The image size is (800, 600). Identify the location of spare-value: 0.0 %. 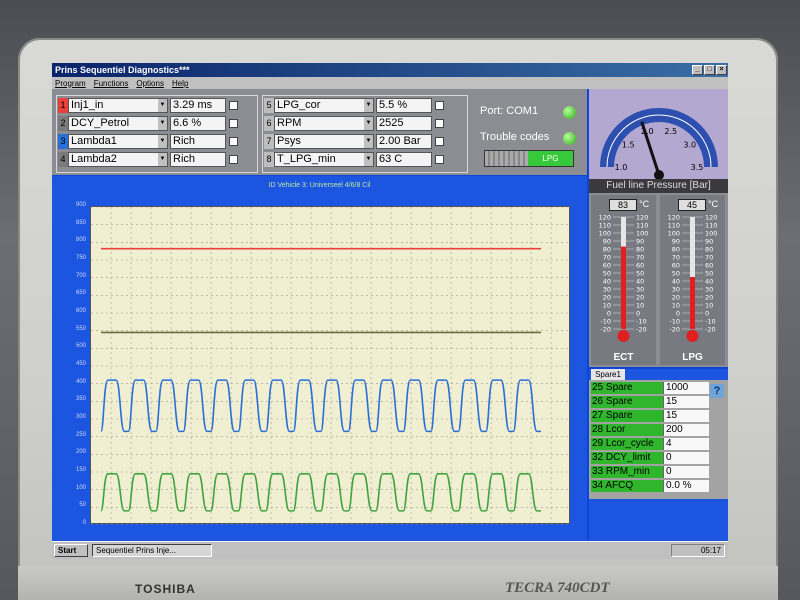
(686, 486).